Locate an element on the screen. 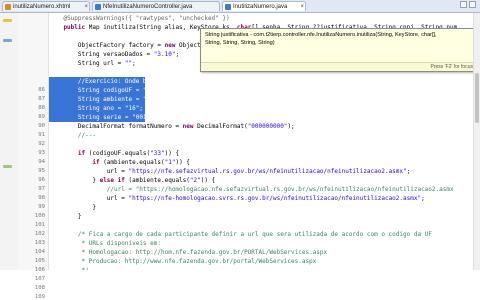  code-token: url = is located at coordinates (89, 171).